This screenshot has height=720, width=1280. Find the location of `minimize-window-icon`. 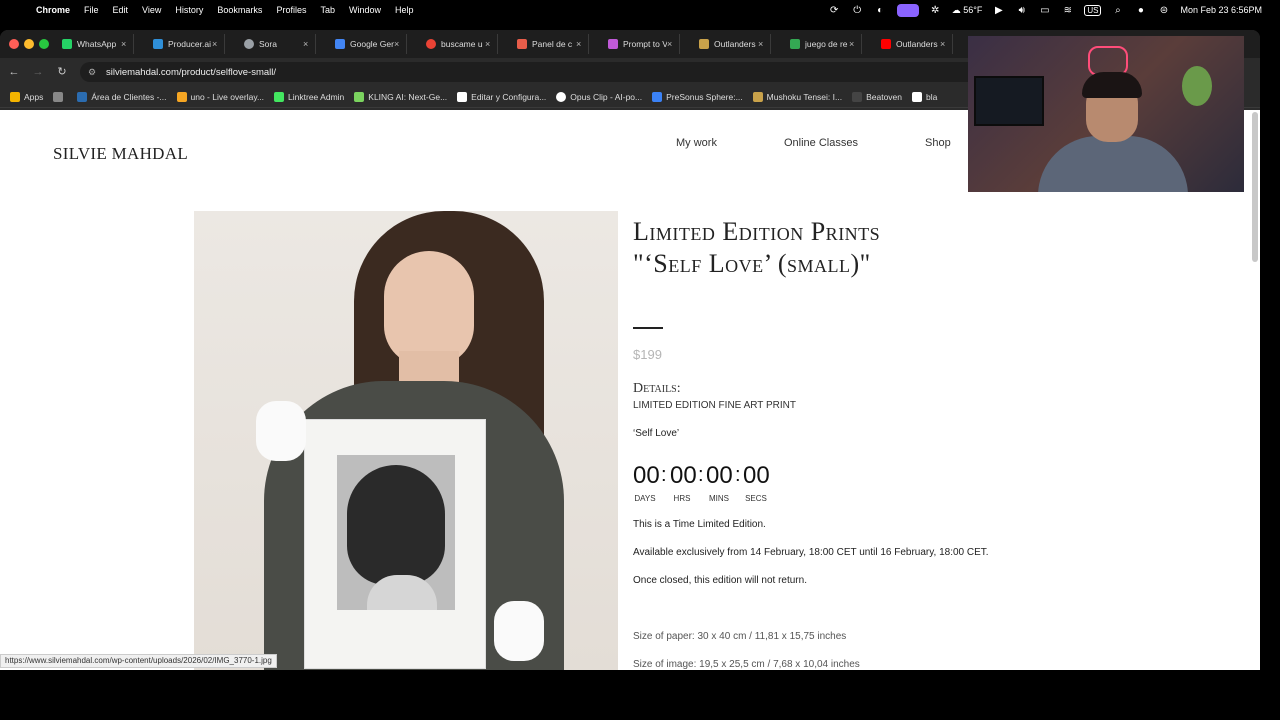

minimize-window-icon is located at coordinates (29, 44).